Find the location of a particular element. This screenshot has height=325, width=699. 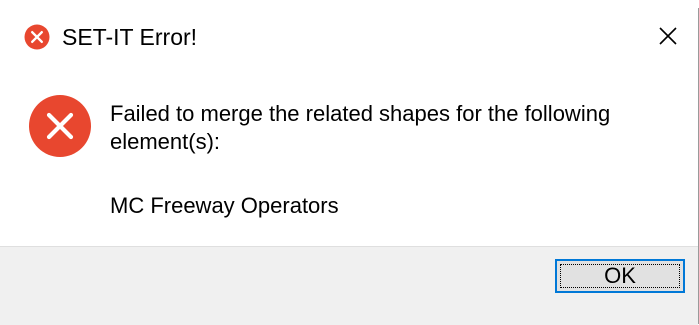

focus-ring is located at coordinates (620, 276).